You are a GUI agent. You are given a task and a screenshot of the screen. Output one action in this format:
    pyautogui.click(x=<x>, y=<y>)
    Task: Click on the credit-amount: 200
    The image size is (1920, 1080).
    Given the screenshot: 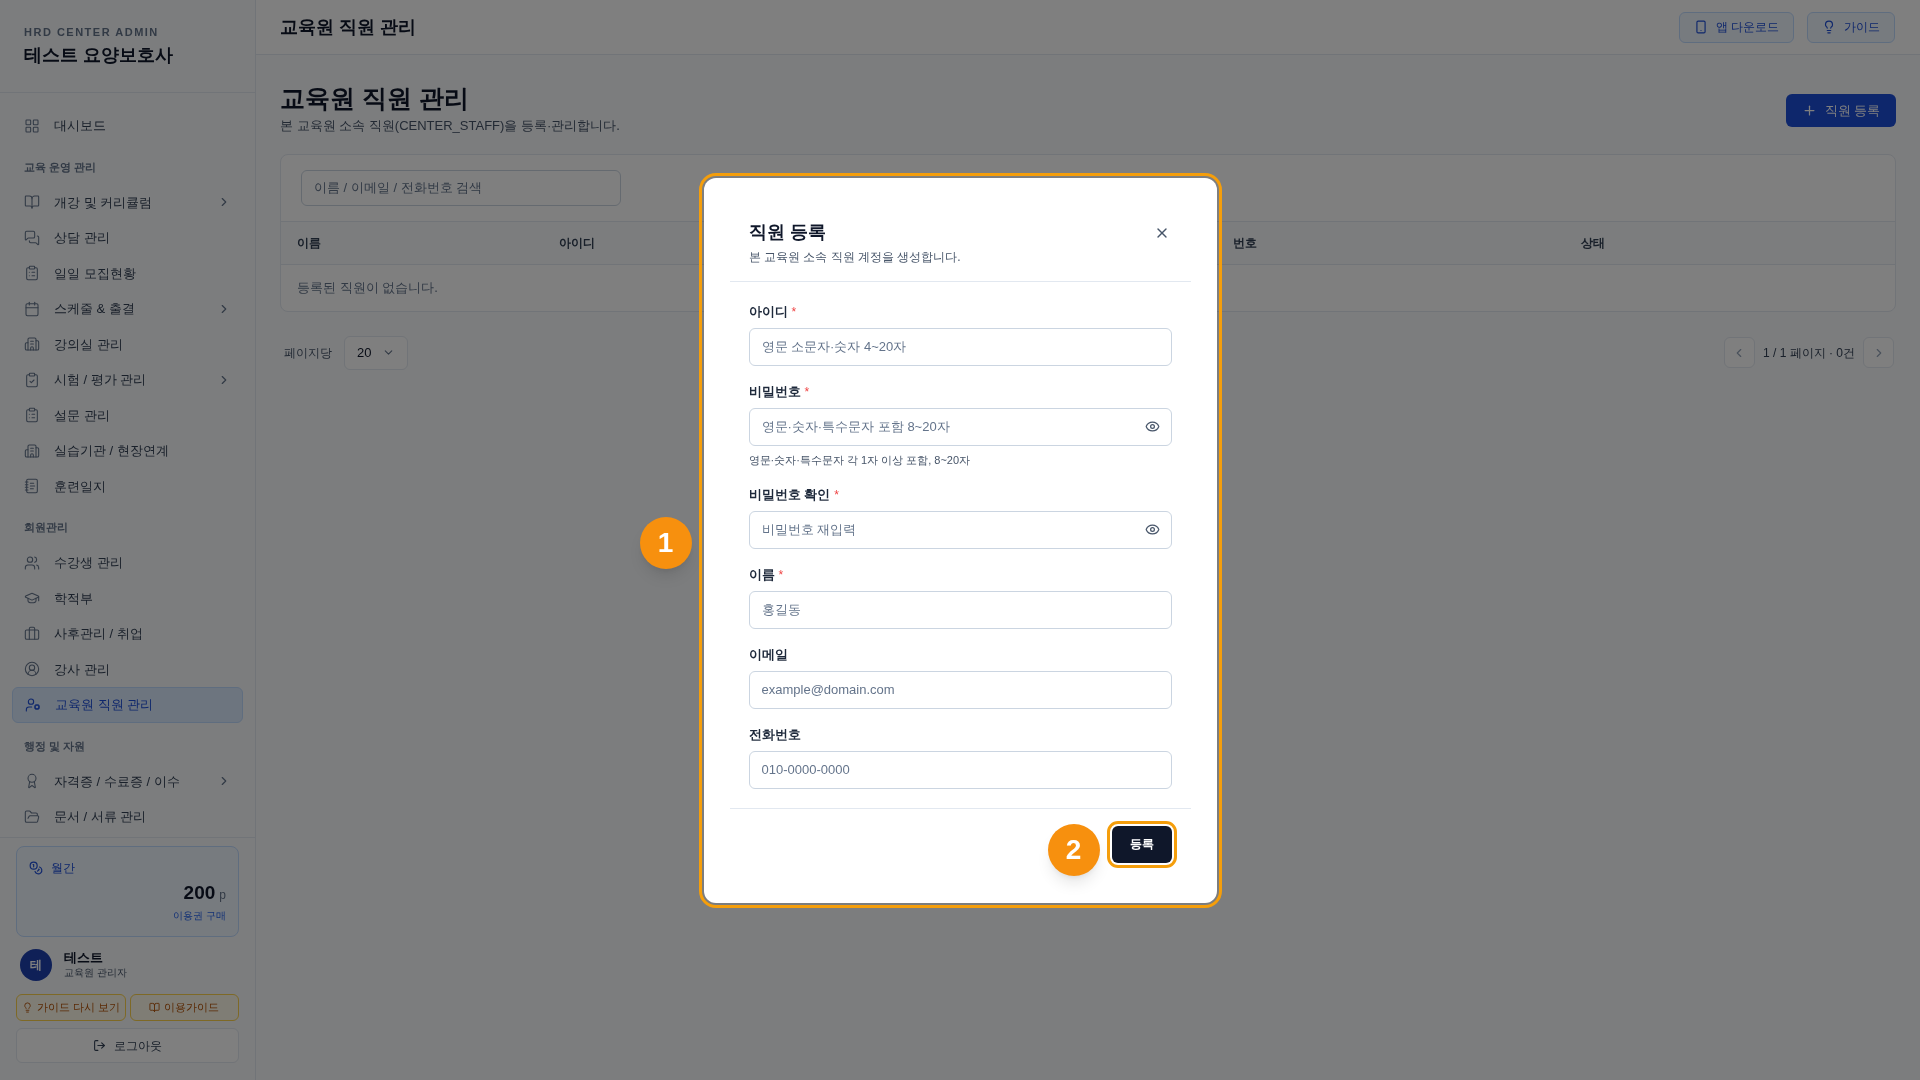 What is the action you would take?
    pyautogui.click(x=199, y=893)
    